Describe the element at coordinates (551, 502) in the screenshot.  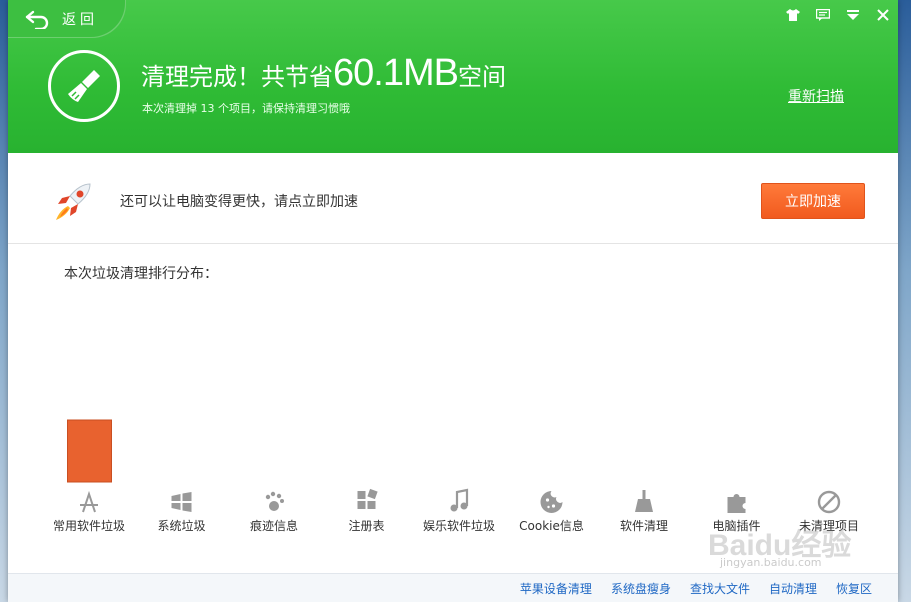
I see `cookie-icon` at that location.